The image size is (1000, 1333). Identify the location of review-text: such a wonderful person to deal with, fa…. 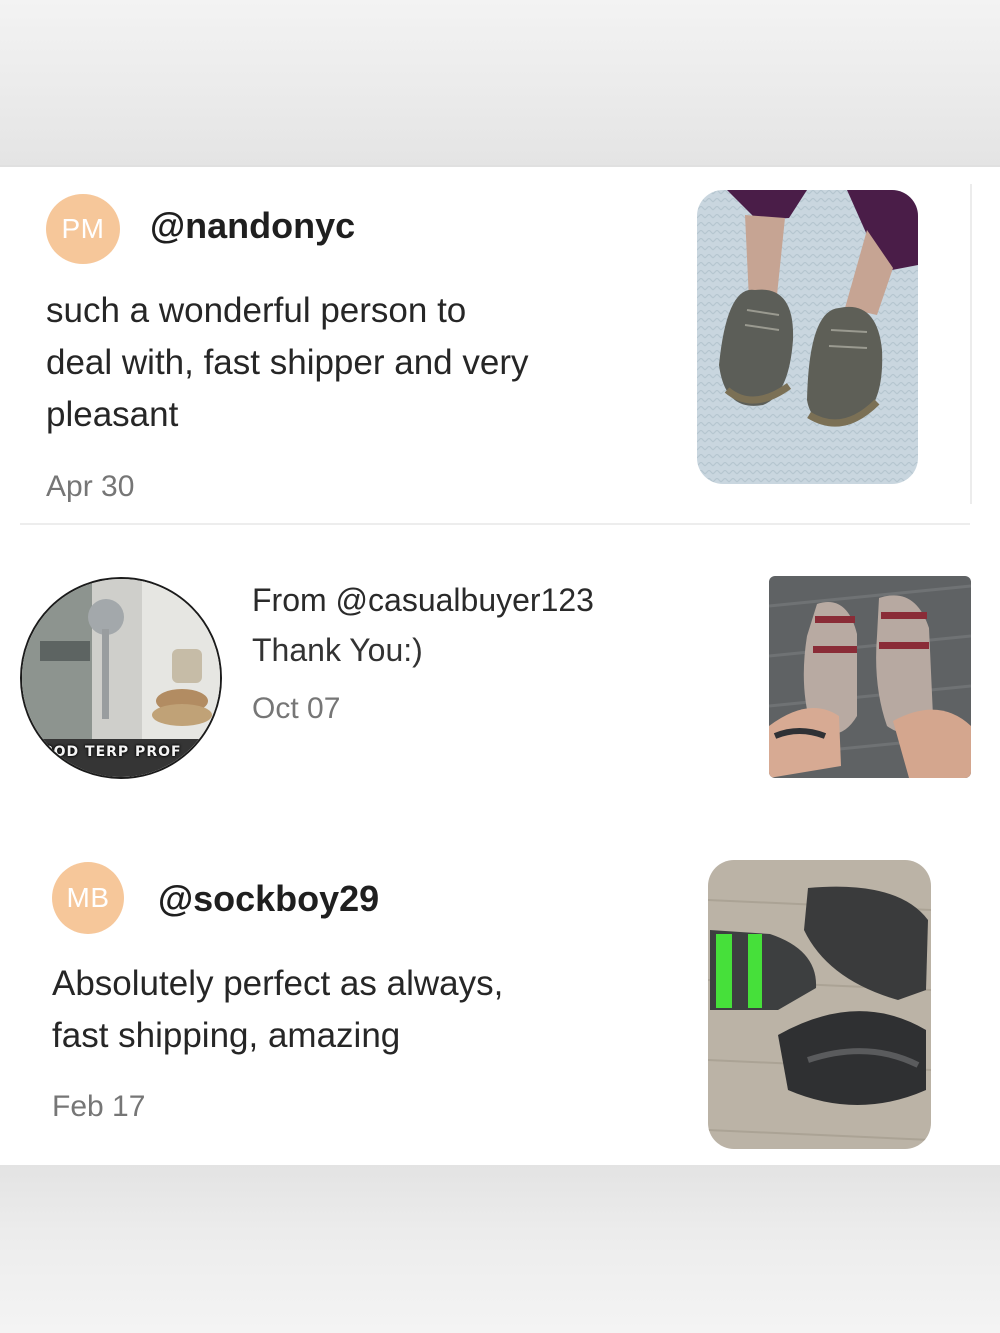
(287, 363).